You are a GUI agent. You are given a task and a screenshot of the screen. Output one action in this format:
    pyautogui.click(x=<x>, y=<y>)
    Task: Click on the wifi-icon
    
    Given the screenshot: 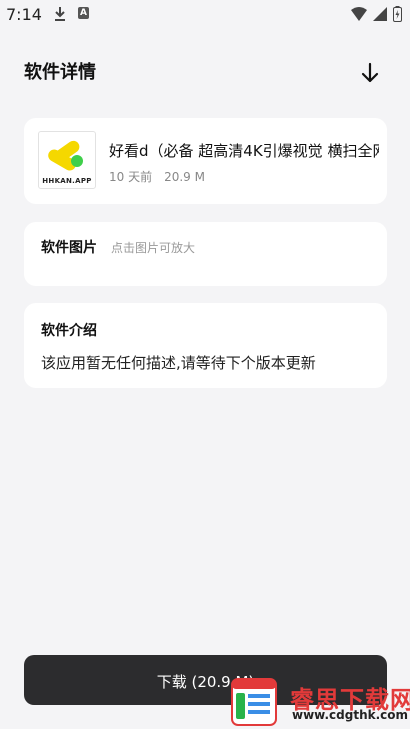 What is the action you would take?
    pyautogui.click(x=359, y=14)
    